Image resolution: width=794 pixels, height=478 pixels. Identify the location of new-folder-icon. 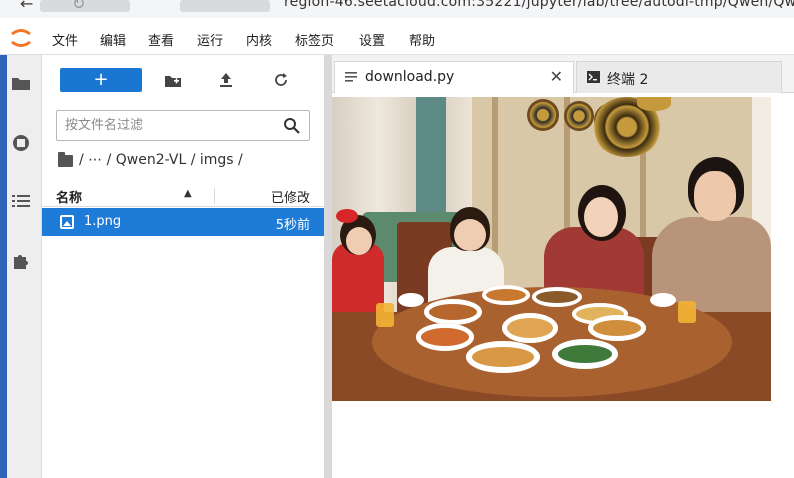
(173, 80).